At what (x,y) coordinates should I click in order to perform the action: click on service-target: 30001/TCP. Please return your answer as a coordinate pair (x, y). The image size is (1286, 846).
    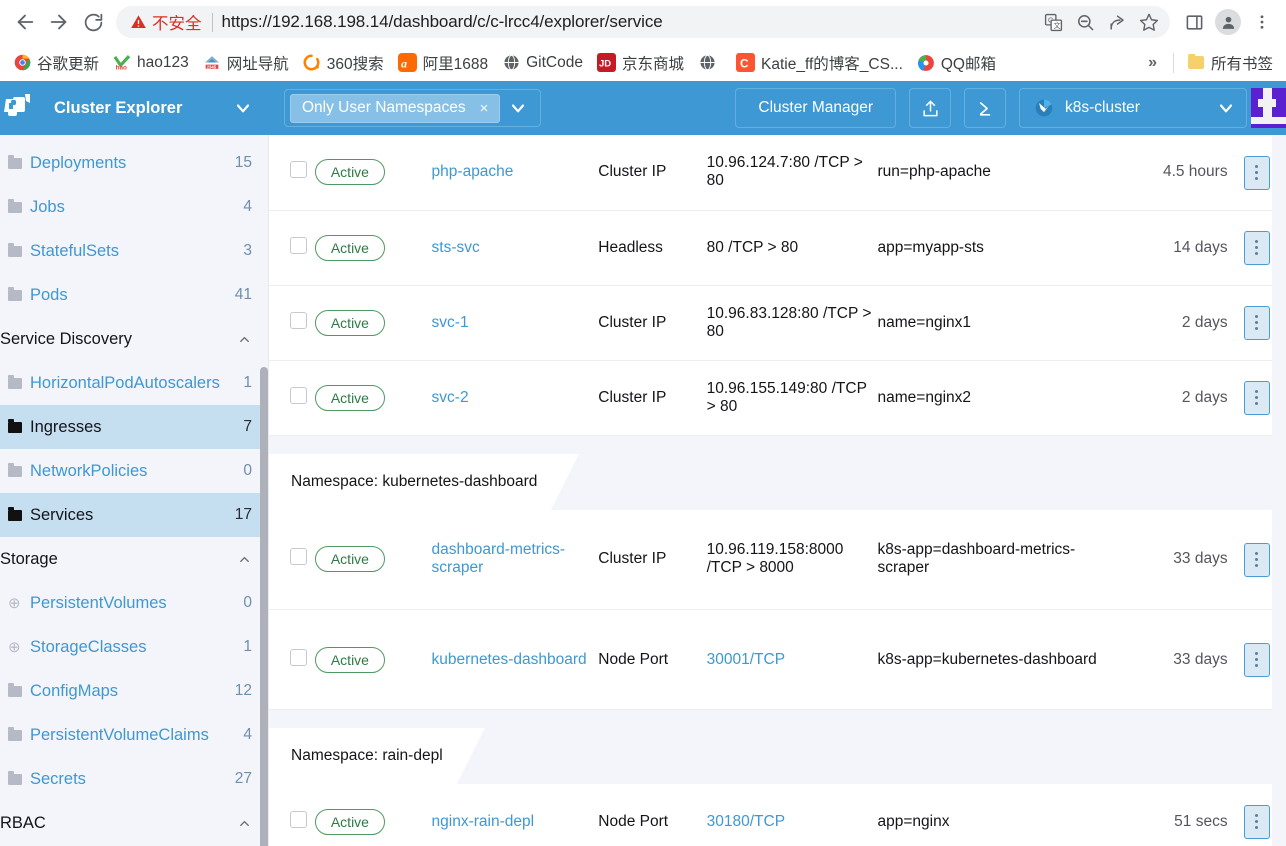
    Looking at the image, I should click on (746, 659).